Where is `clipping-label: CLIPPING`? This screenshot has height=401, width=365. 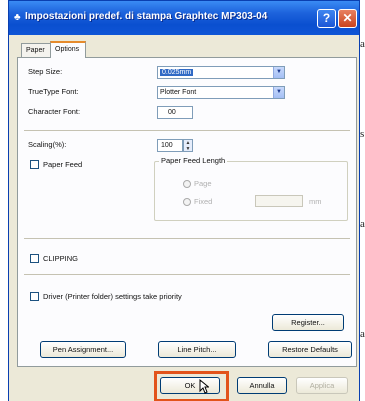 clipping-label: CLIPPING is located at coordinates (61, 258).